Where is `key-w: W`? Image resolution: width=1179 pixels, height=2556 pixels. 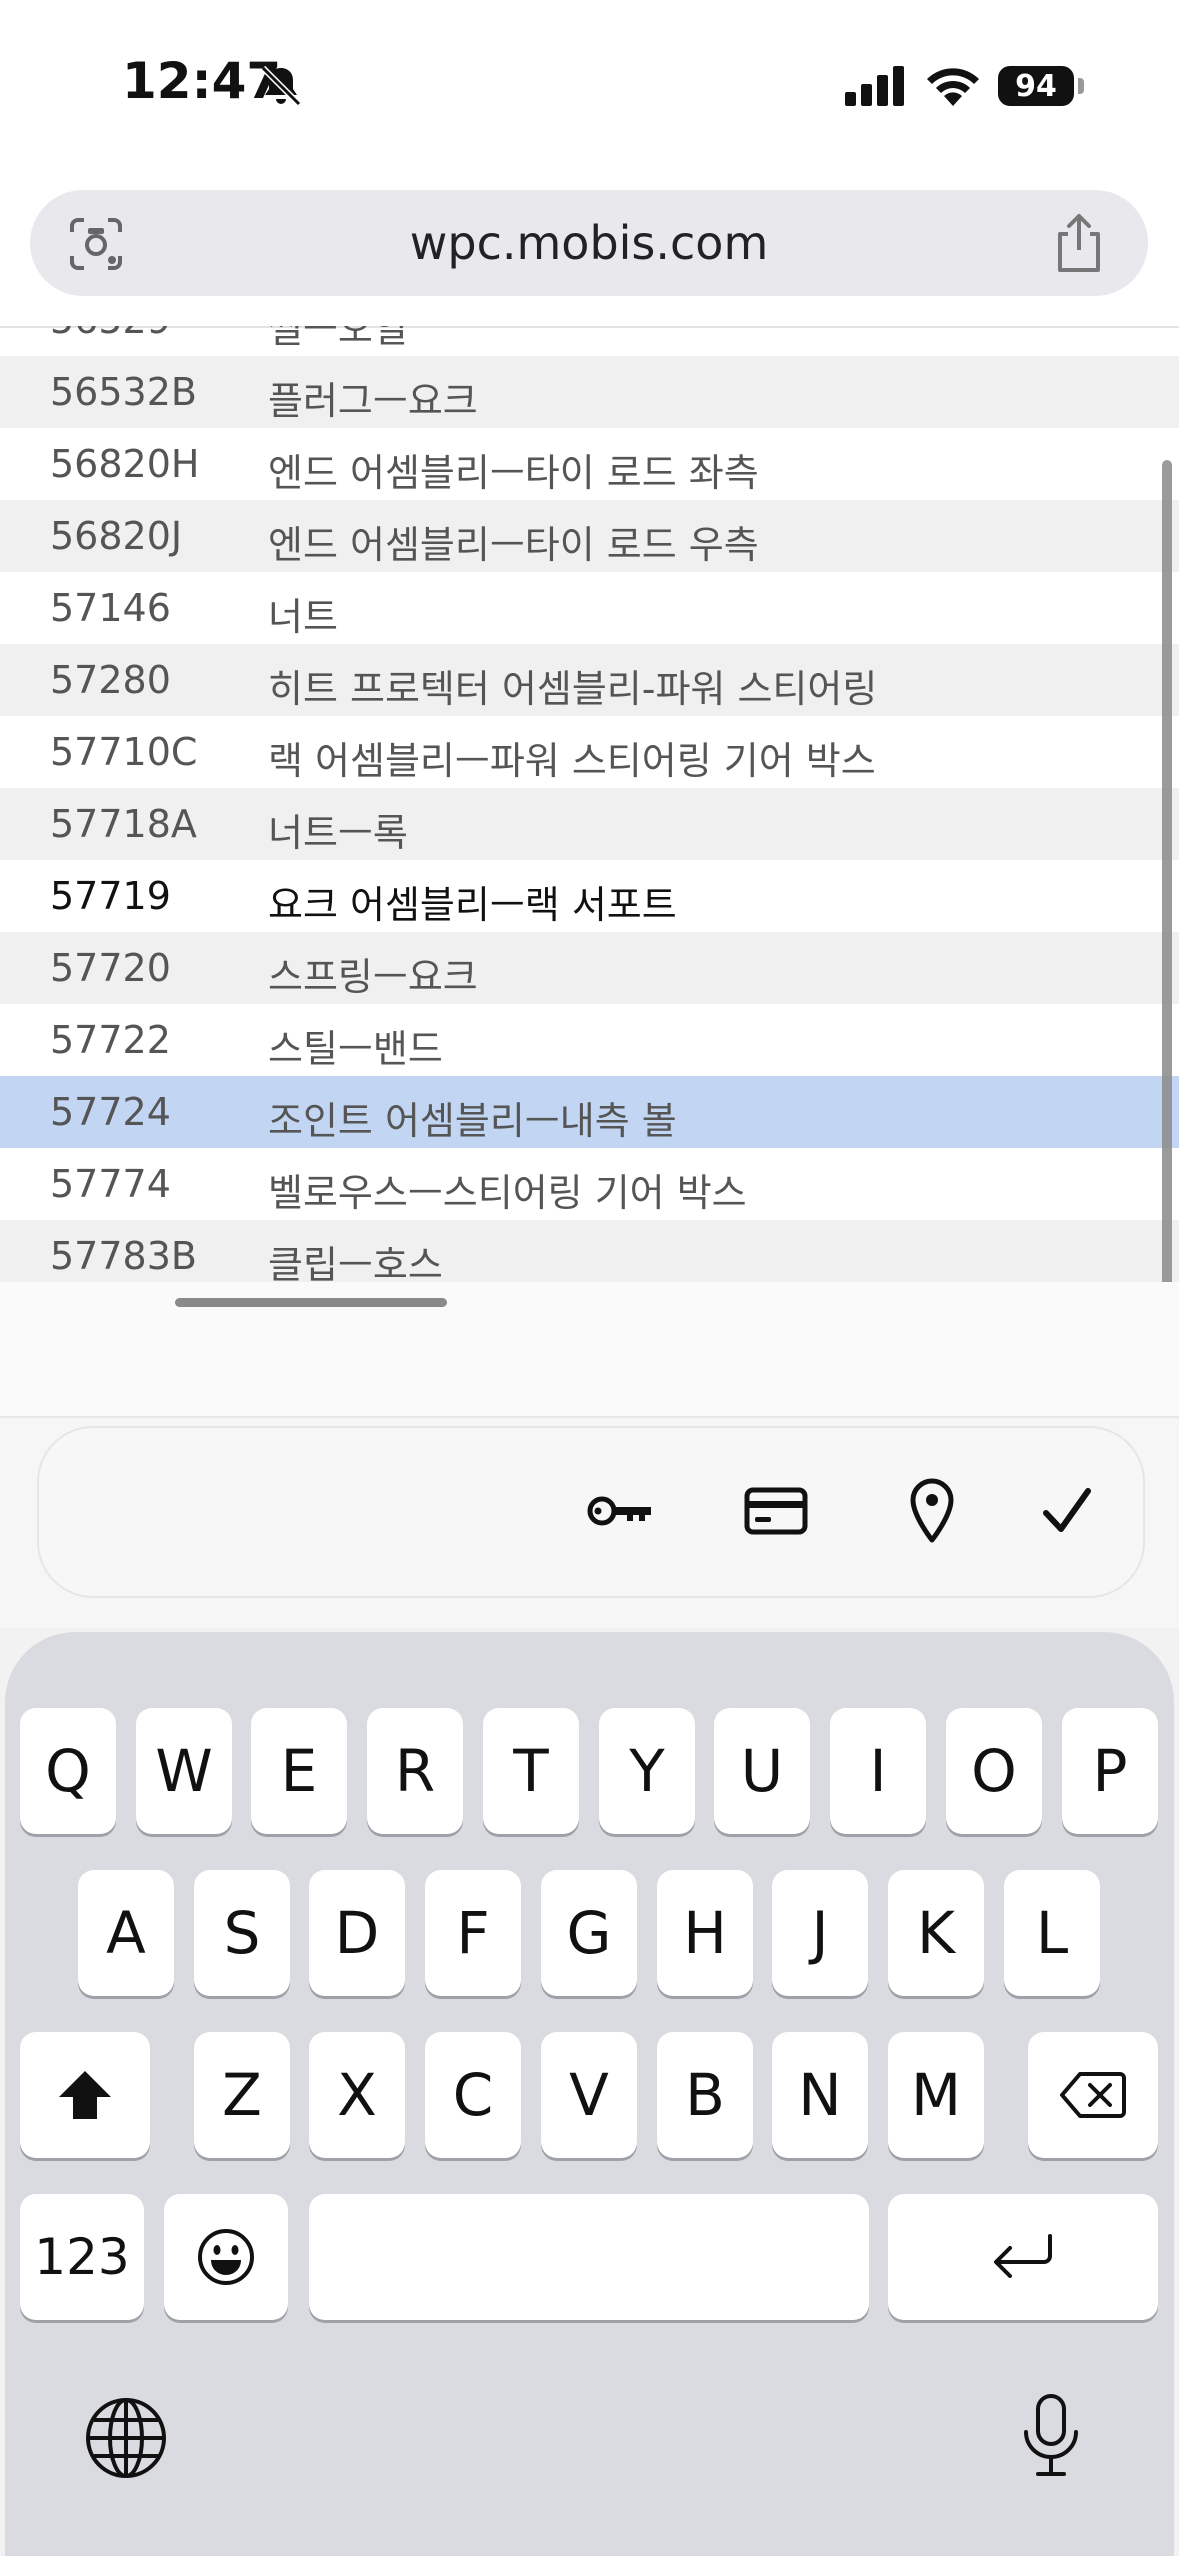 key-w: W is located at coordinates (184, 1771).